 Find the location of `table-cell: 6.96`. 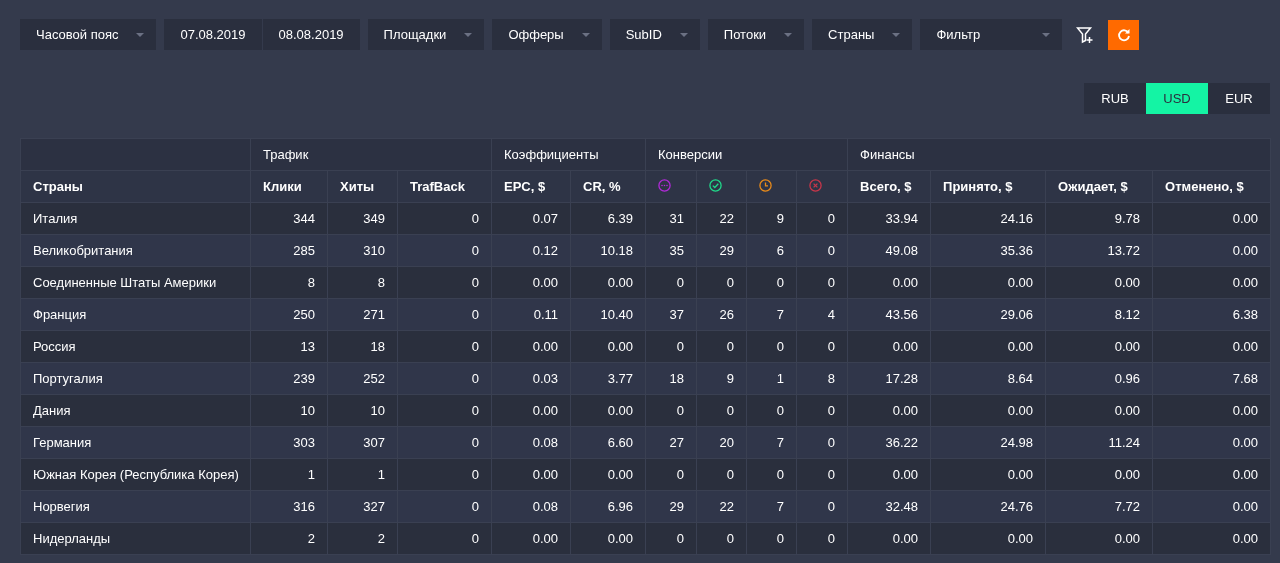

table-cell: 6.96 is located at coordinates (608, 506).